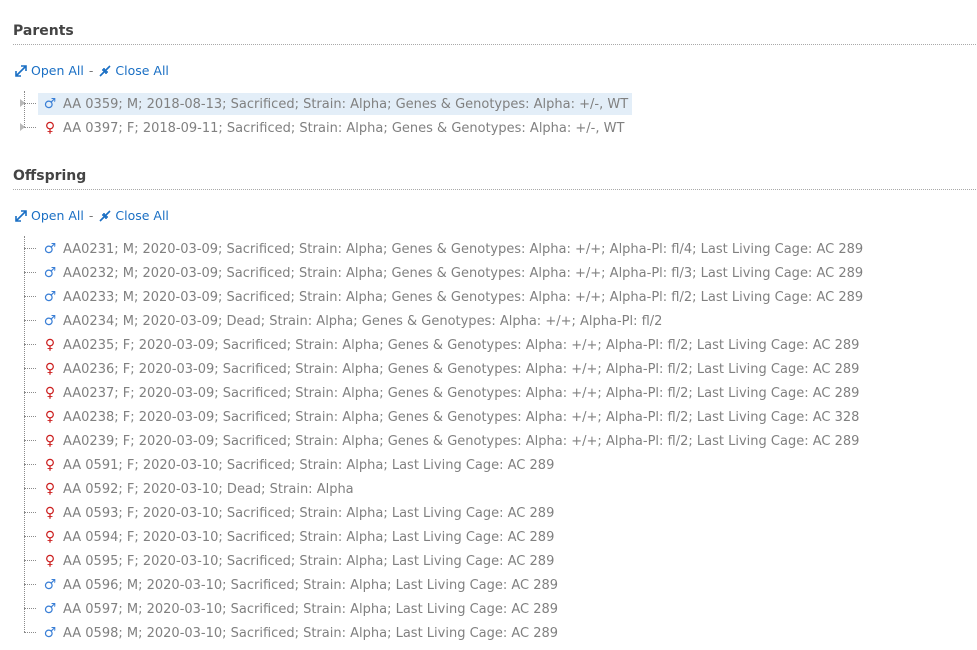  I want to click on offspring-toggles: Open All - Close All, so click(92, 216).